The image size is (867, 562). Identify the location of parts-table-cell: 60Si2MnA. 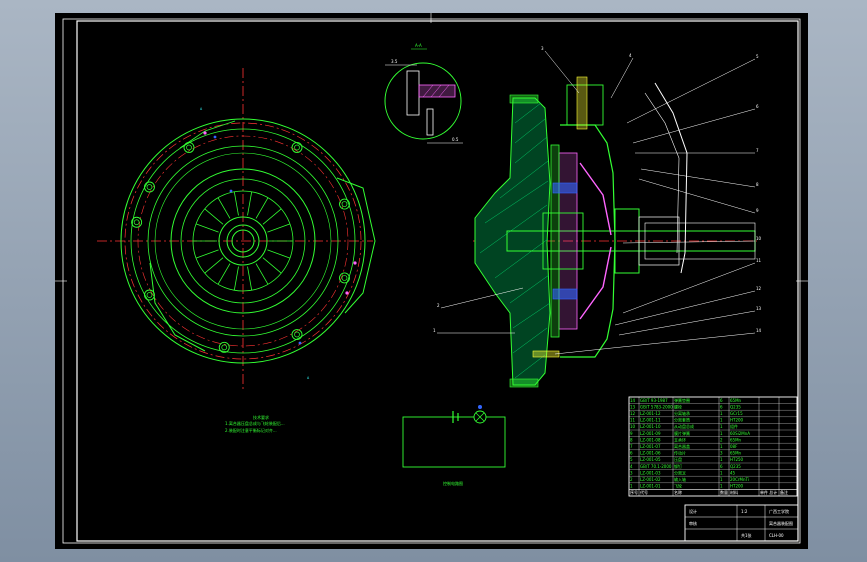
(740, 433).